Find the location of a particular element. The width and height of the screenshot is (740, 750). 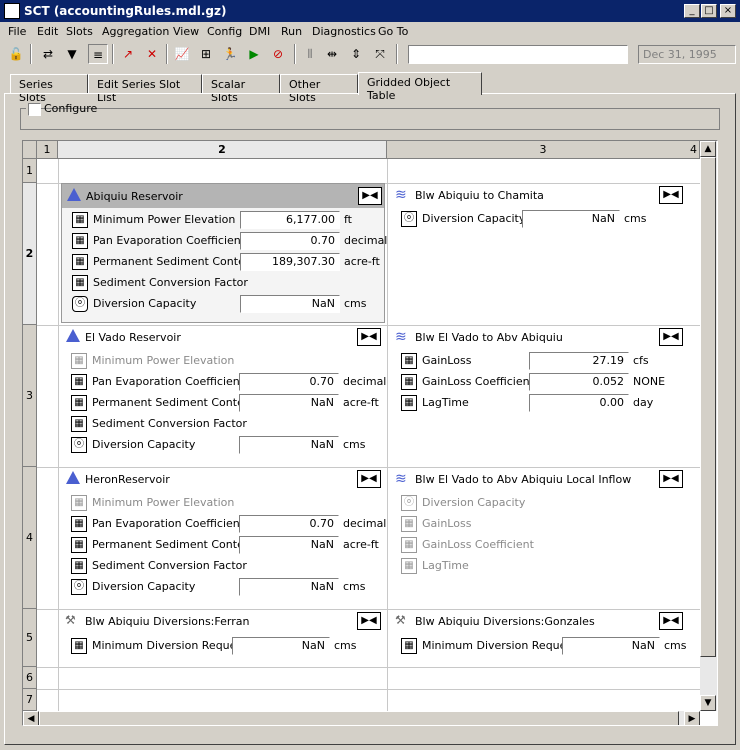

slot-label: GainLoss is located at coordinates (446, 523).